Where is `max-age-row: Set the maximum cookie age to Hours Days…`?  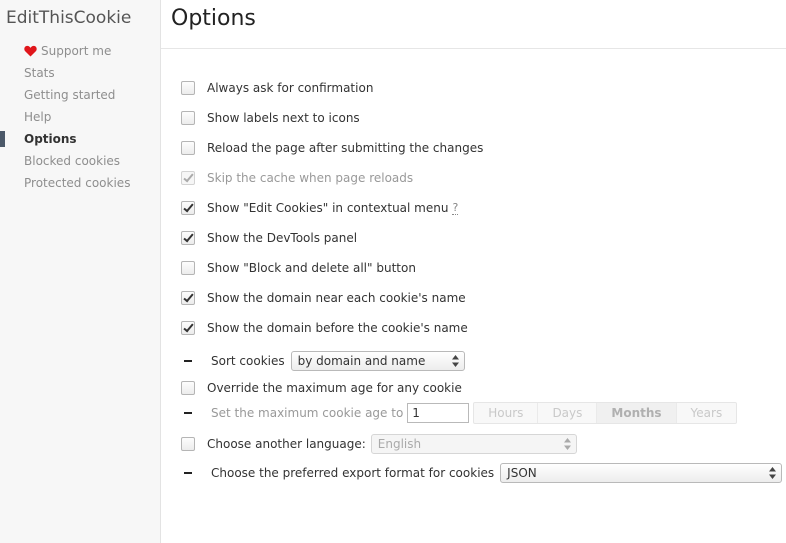
max-age-row: Set the maximum cookie age to Hours Days… is located at coordinates (459, 413).